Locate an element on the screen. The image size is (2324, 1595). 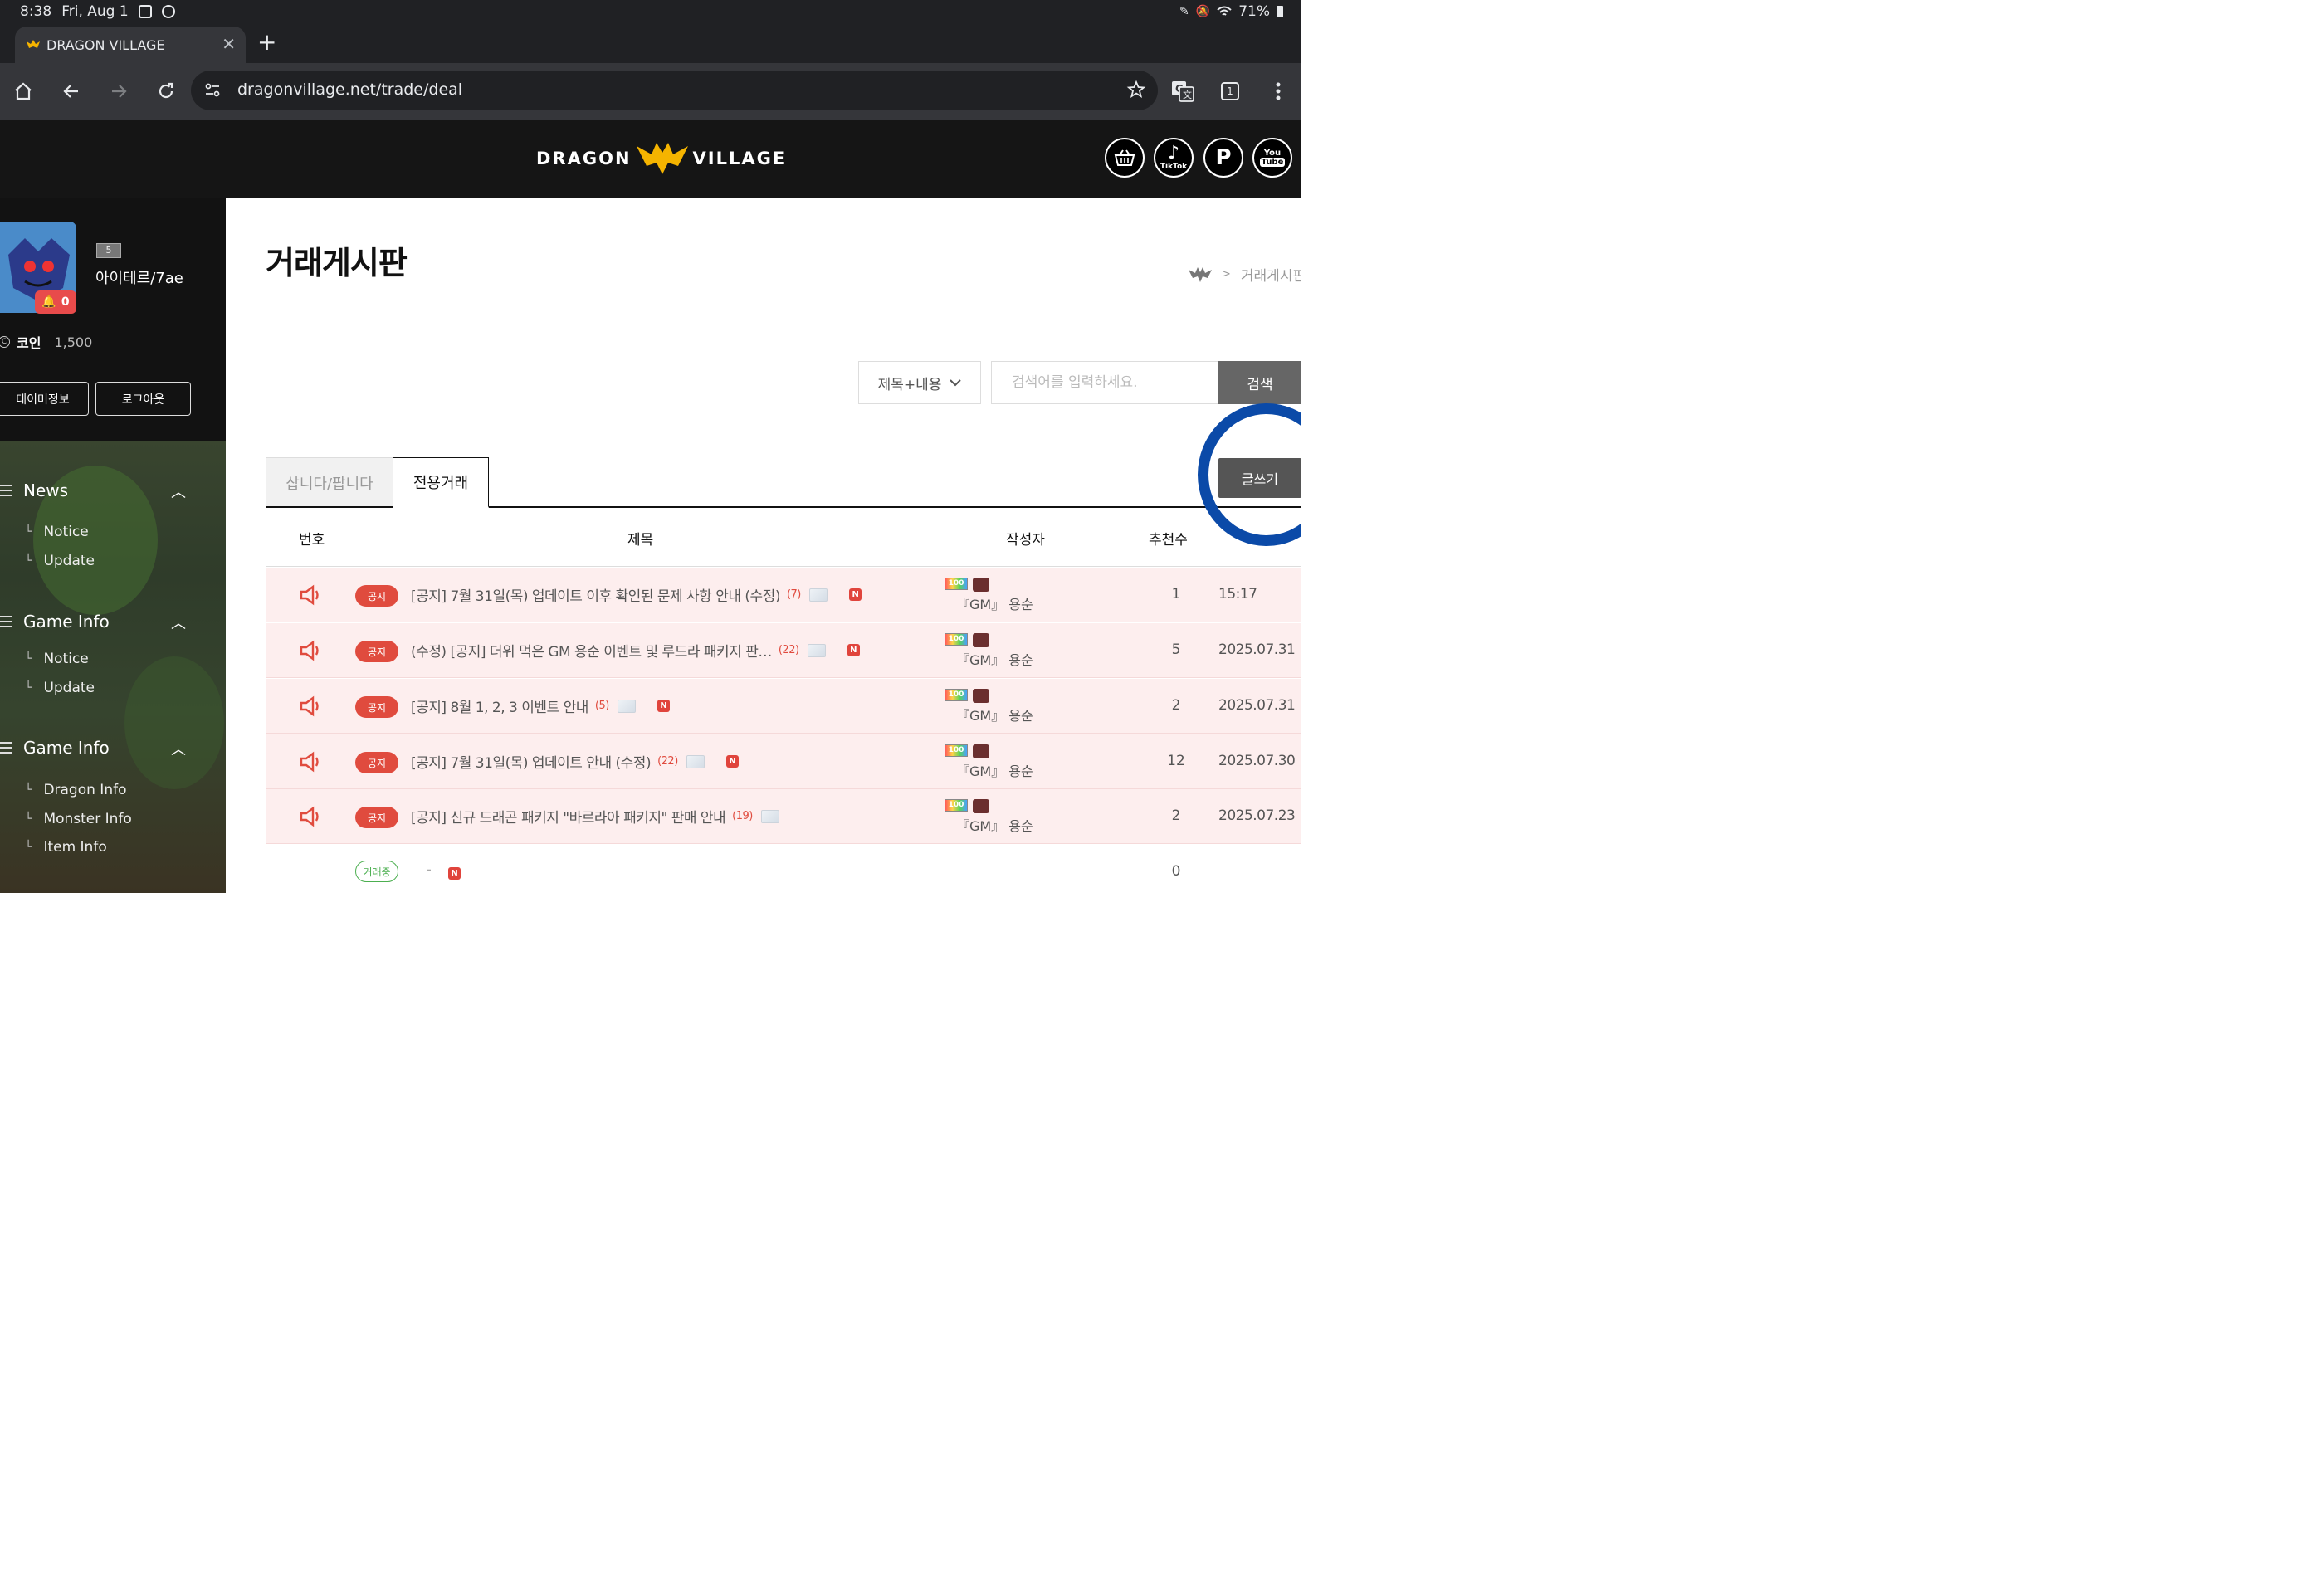
list-icon is located at coordinates (6, 748).